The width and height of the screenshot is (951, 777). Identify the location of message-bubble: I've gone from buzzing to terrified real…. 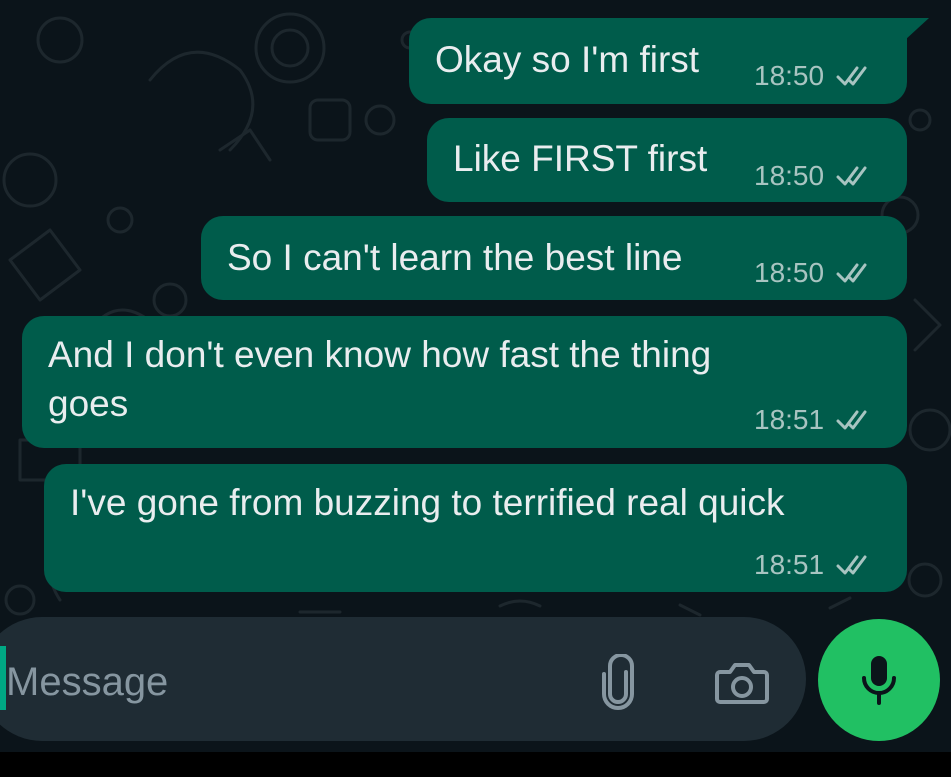
(475, 528).